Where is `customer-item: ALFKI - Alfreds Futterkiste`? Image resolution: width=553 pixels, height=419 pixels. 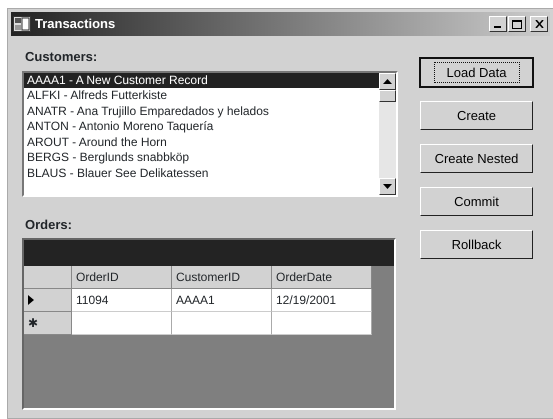 customer-item: ALFKI - Alfreds Futterkiste is located at coordinates (201, 96).